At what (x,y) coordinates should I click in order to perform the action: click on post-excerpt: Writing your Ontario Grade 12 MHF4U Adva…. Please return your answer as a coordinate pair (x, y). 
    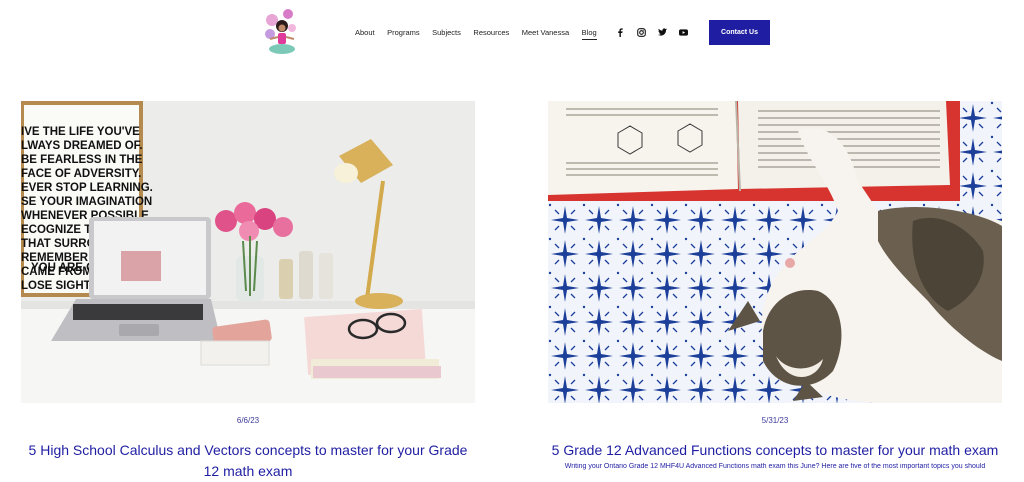
    Looking at the image, I should click on (775, 466).